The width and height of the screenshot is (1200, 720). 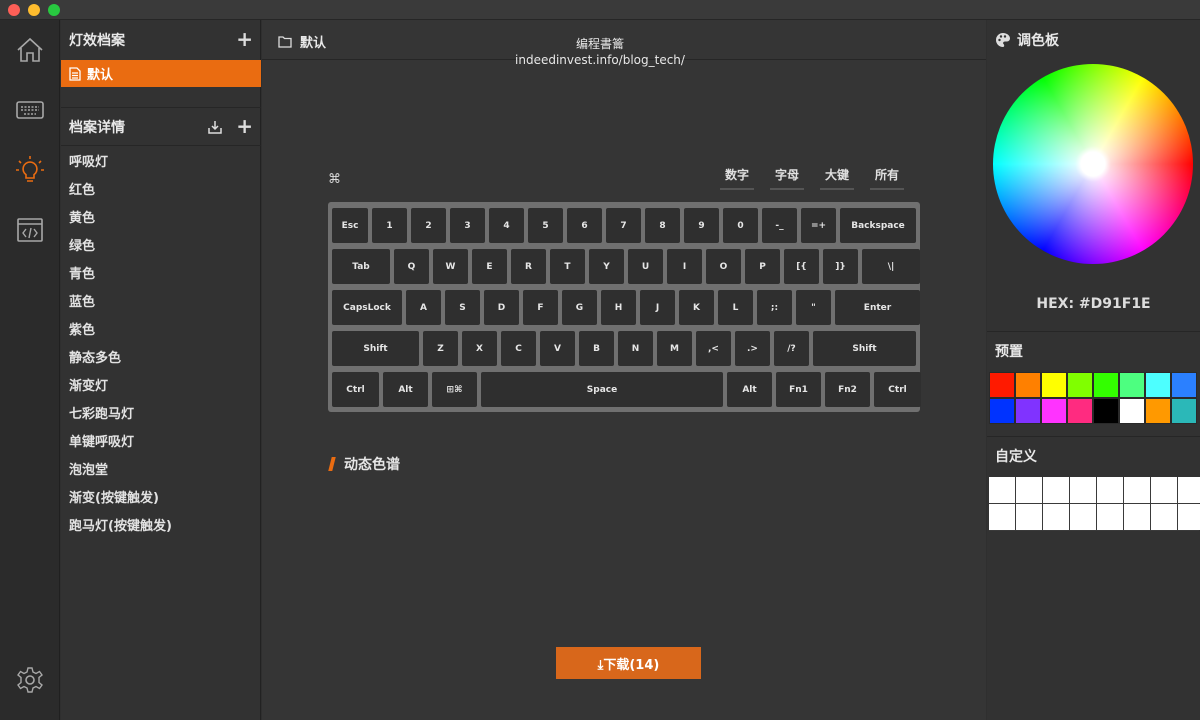 I want to click on key-2-9: L, so click(x=735, y=307).